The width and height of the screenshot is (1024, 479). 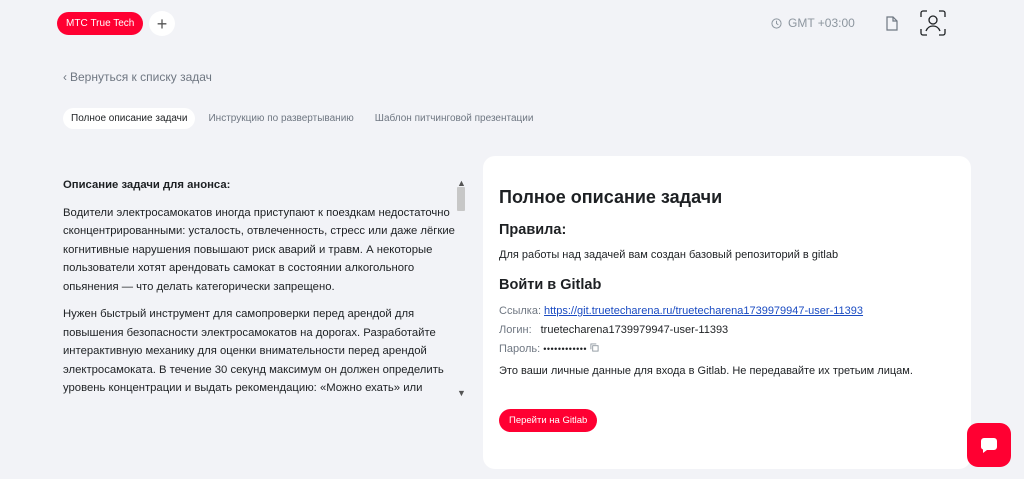 What do you see at coordinates (280, 118) in the screenshot?
I see `tab-deployment-instructions: Инструкцию по развертыванию` at bounding box center [280, 118].